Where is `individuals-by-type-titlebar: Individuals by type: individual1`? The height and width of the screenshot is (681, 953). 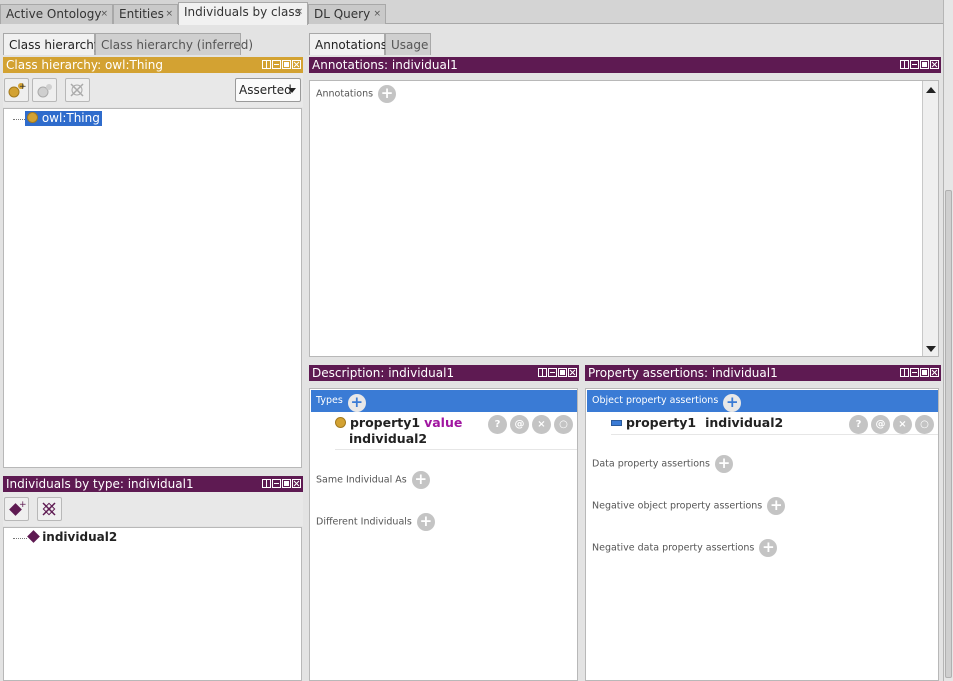
individuals-by-type-titlebar: Individuals by type: individual1 is located at coordinates (153, 484).